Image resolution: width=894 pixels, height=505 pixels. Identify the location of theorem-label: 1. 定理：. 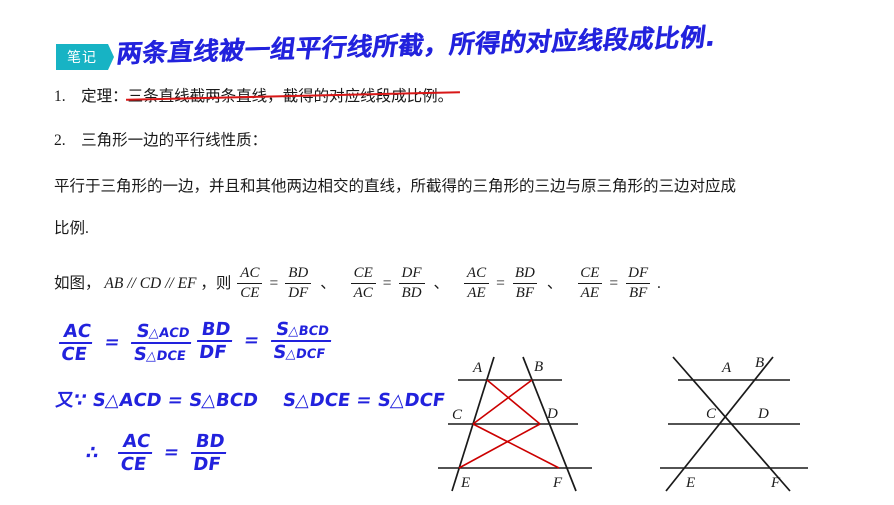
(91, 96).